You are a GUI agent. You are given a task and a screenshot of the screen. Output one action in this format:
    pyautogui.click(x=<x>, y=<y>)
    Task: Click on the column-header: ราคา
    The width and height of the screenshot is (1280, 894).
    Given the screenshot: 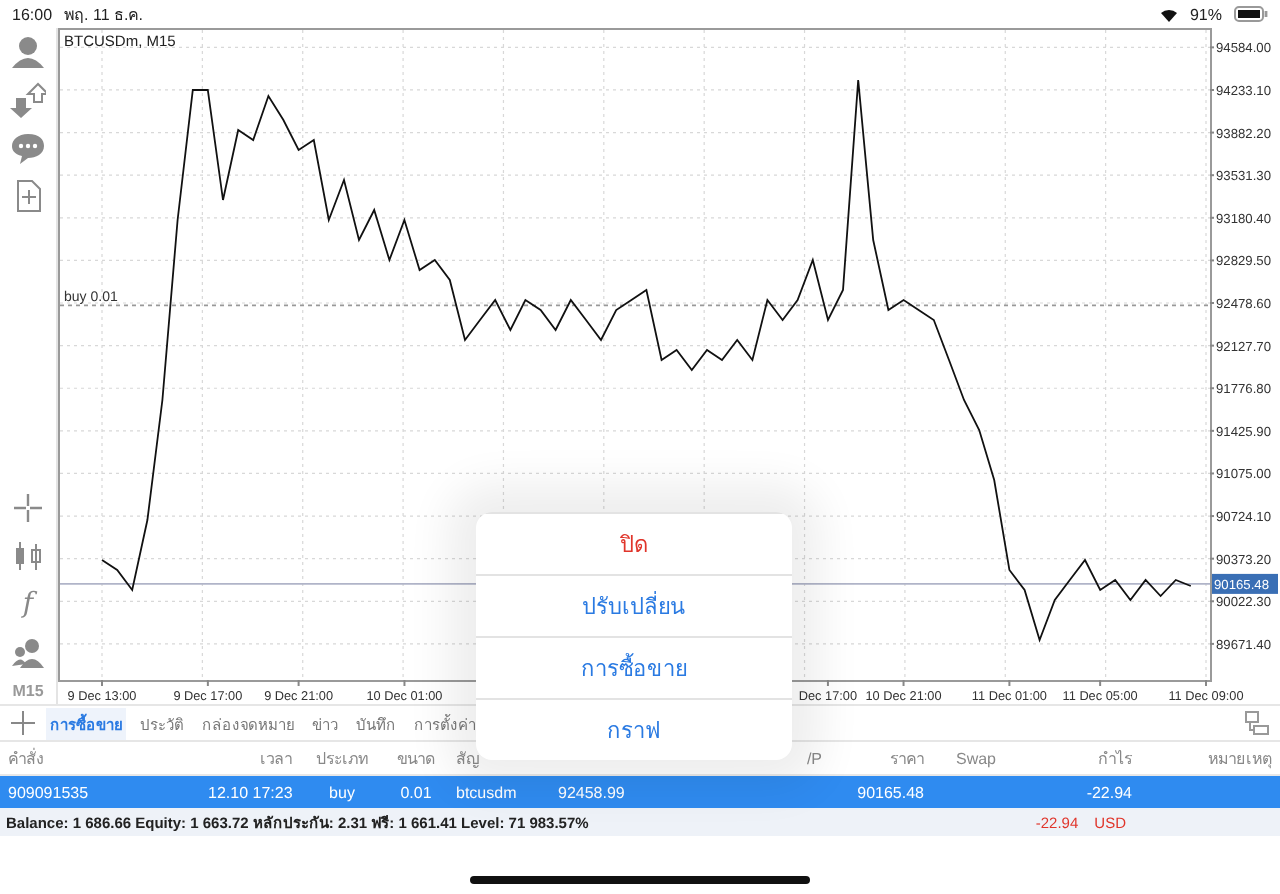 What is the action you would take?
    pyautogui.click(x=907, y=758)
    